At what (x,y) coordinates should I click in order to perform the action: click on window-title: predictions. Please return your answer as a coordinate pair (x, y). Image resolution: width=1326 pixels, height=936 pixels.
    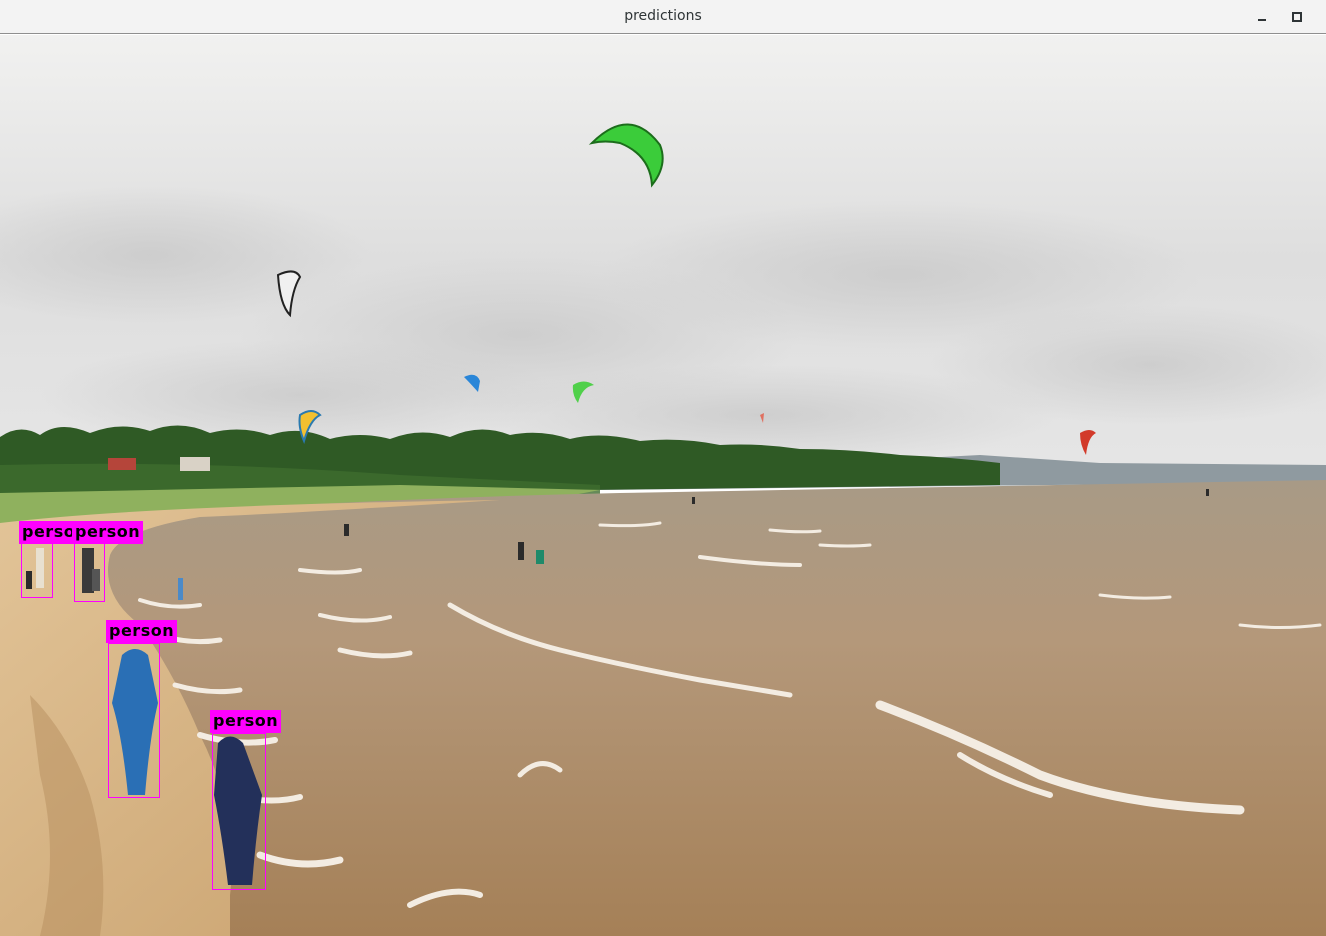
    Looking at the image, I should click on (663, 16).